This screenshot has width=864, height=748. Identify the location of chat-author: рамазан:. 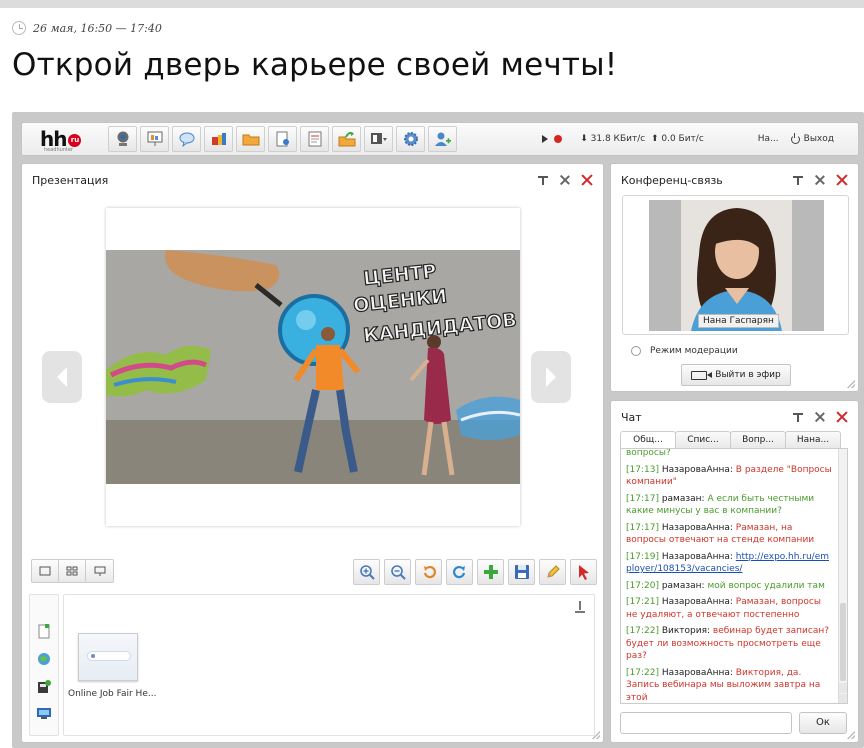
(684, 498).